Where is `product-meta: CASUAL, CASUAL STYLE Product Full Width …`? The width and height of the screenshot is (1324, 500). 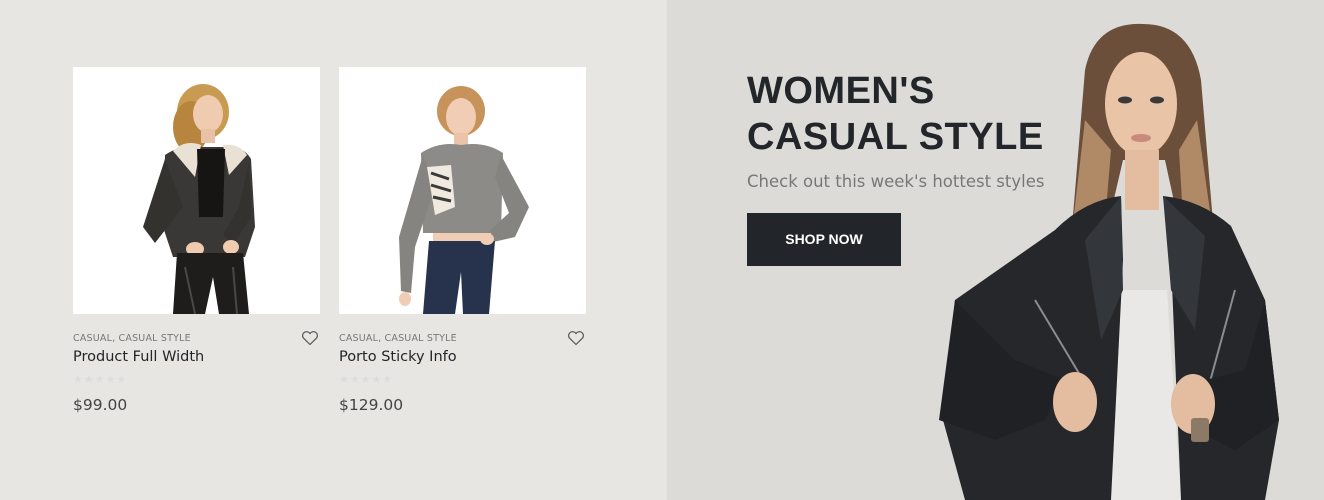
product-meta: CASUAL, CASUAL STYLE Product Full Width … is located at coordinates (196, 372).